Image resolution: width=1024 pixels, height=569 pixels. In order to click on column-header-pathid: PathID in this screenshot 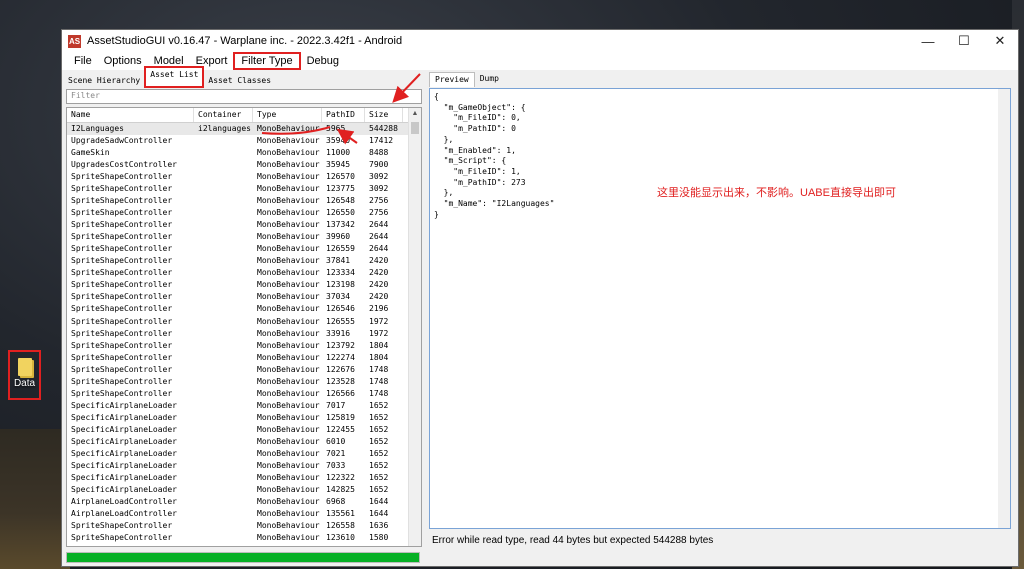, I will do `click(343, 115)`.